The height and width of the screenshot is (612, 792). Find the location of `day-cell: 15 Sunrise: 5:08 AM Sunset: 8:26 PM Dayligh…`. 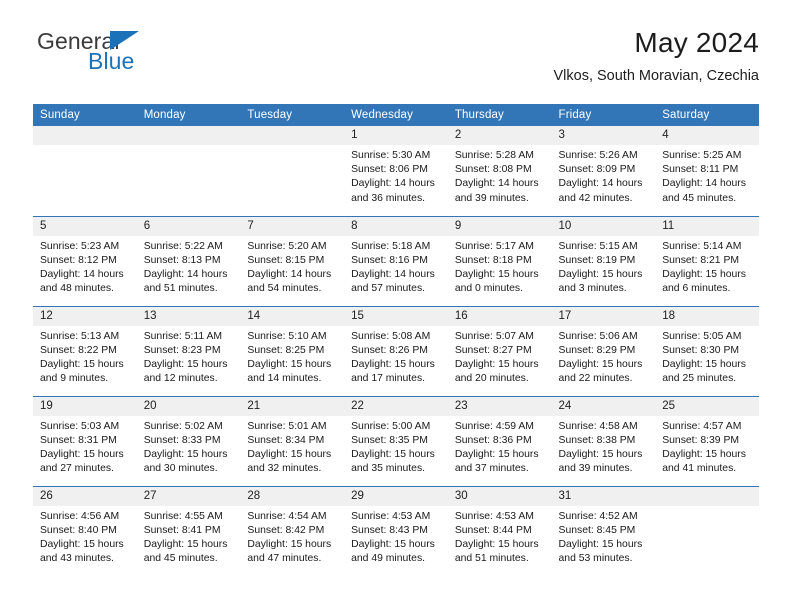

day-cell: 15 Sunrise: 5:08 AM Sunset: 8:26 PM Dayligh… is located at coordinates (396, 350).